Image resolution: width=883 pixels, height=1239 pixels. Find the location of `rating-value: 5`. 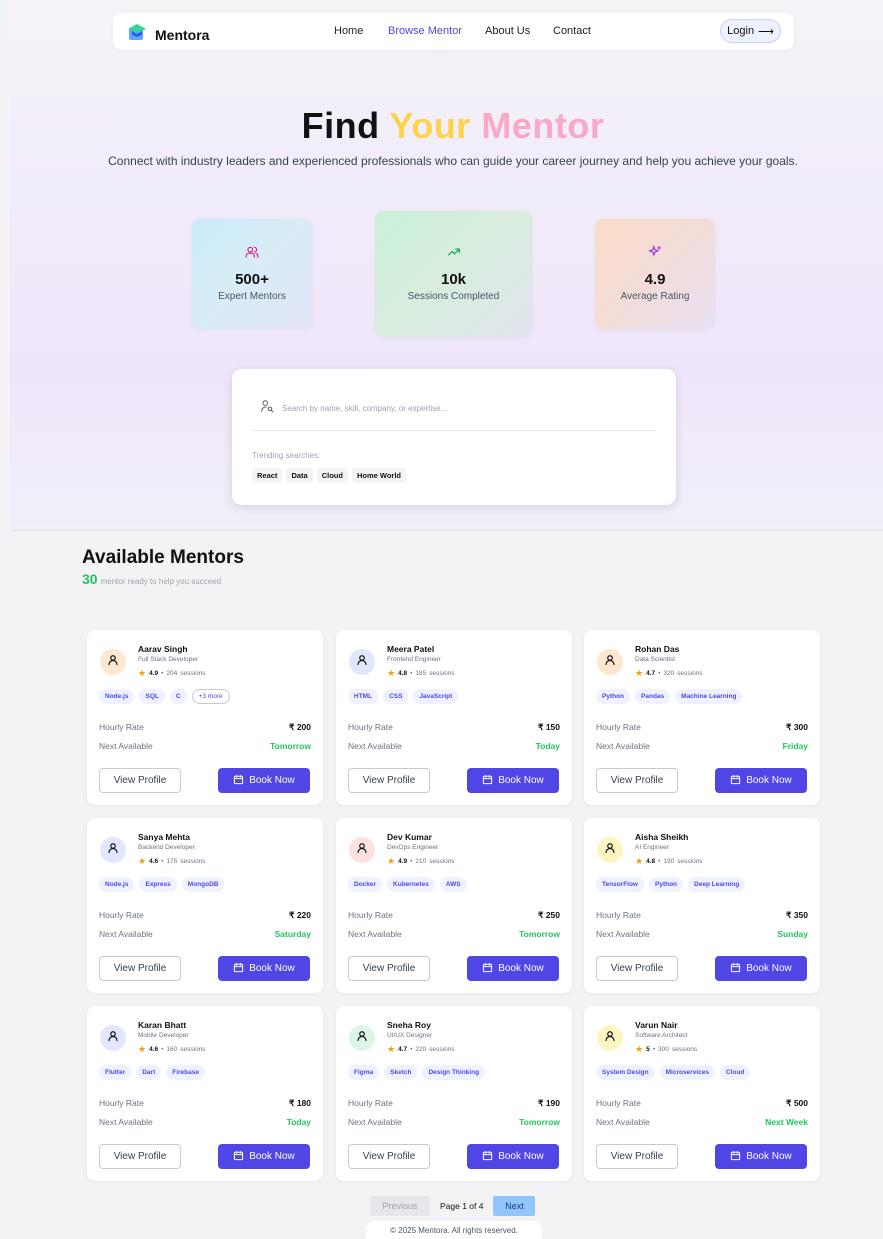

rating-value: 5 is located at coordinates (648, 1049).